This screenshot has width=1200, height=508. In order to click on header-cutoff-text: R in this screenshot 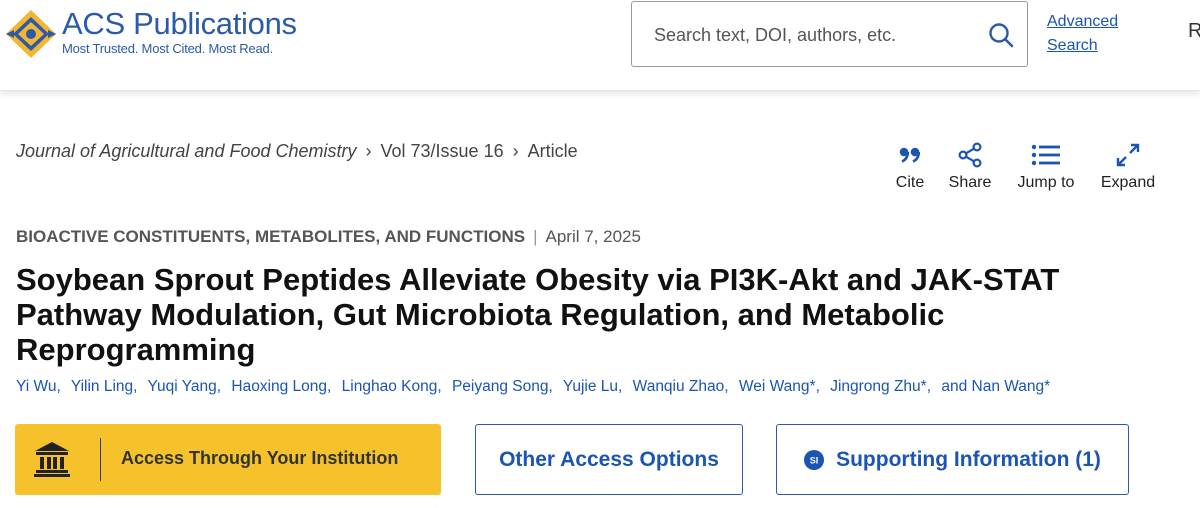, I will do `click(1194, 31)`.